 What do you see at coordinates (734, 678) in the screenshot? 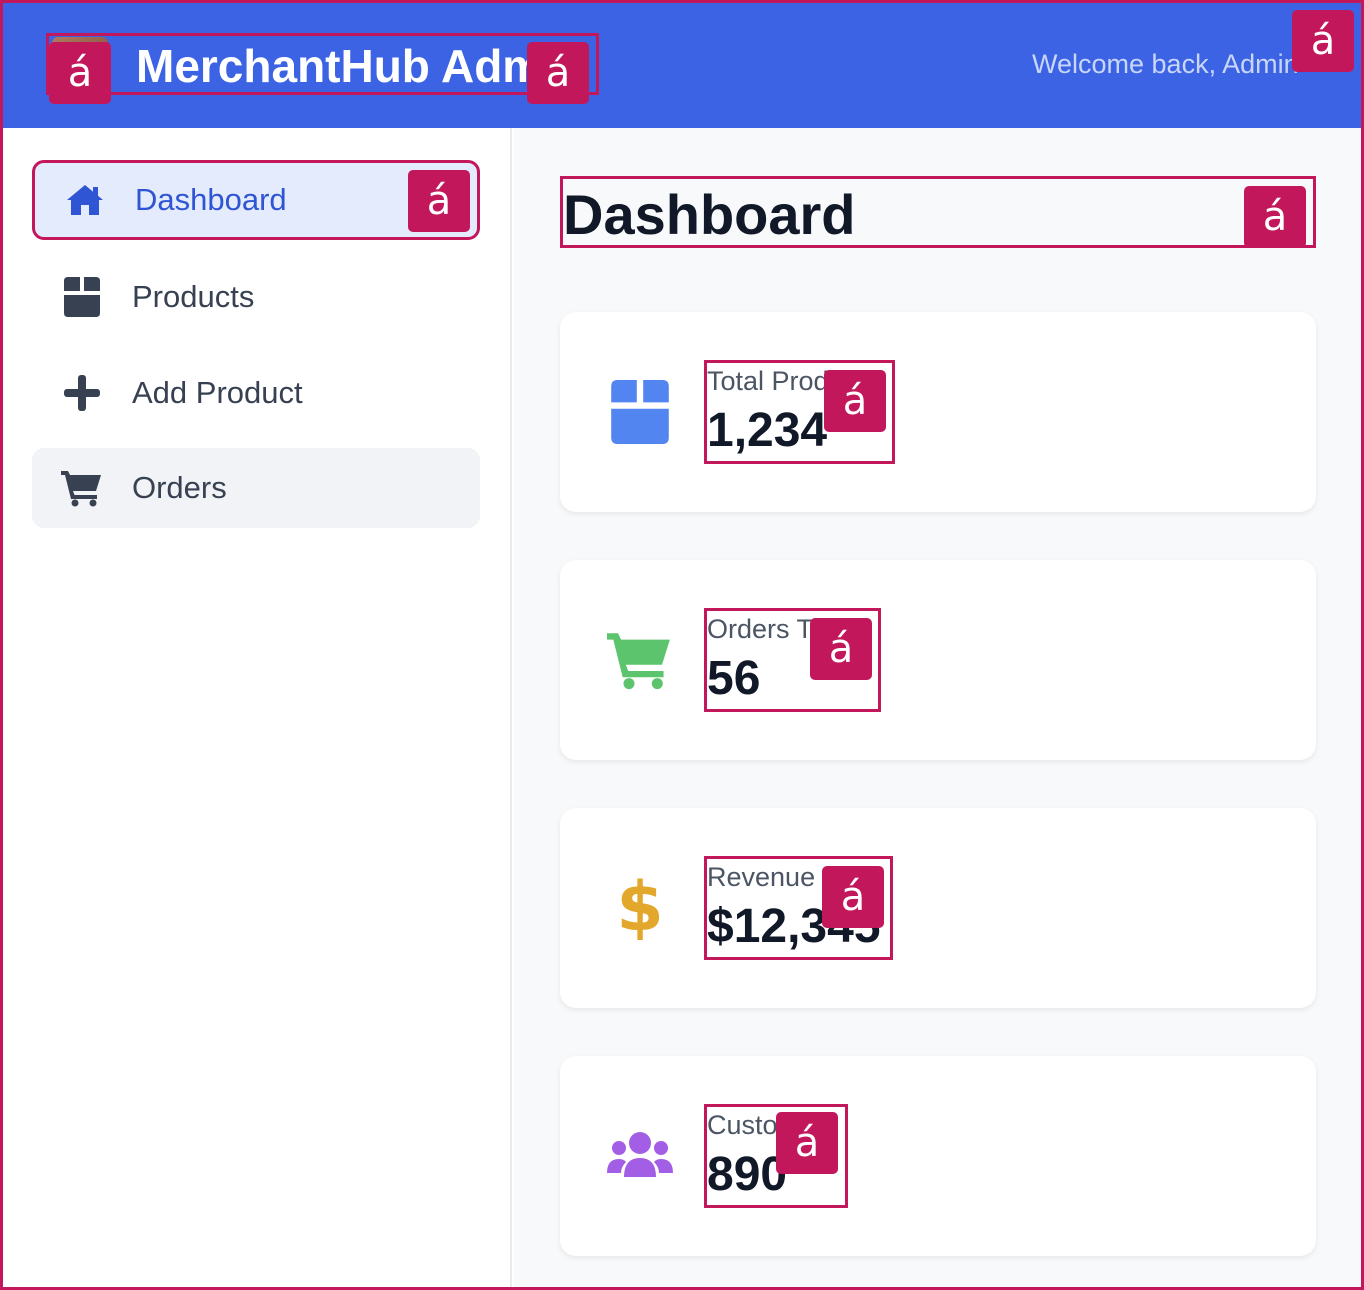
I see `stat-value: 56` at bounding box center [734, 678].